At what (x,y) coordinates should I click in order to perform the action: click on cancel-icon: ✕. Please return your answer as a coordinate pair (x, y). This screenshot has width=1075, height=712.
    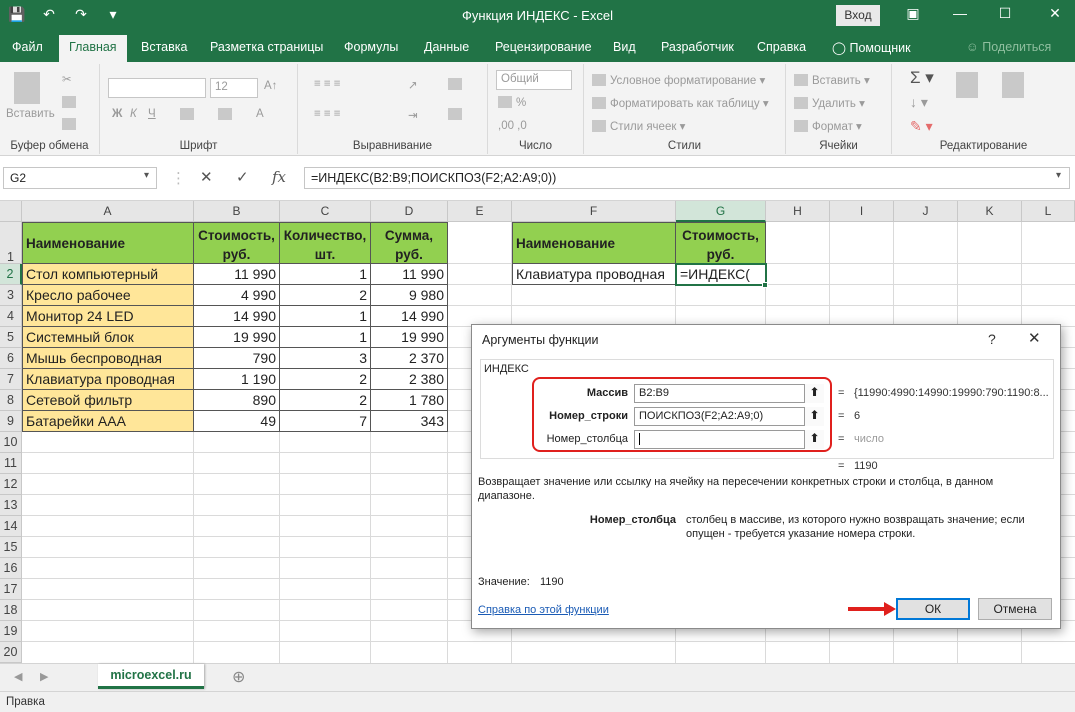
    Looking at the image, I should click on (206, 177).